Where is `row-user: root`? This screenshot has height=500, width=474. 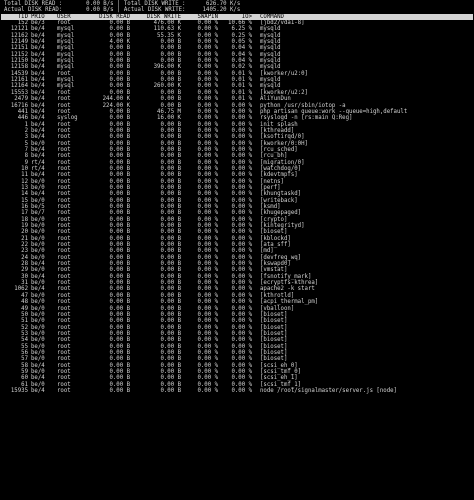
row-user: root is located at coordinates (64, 390).